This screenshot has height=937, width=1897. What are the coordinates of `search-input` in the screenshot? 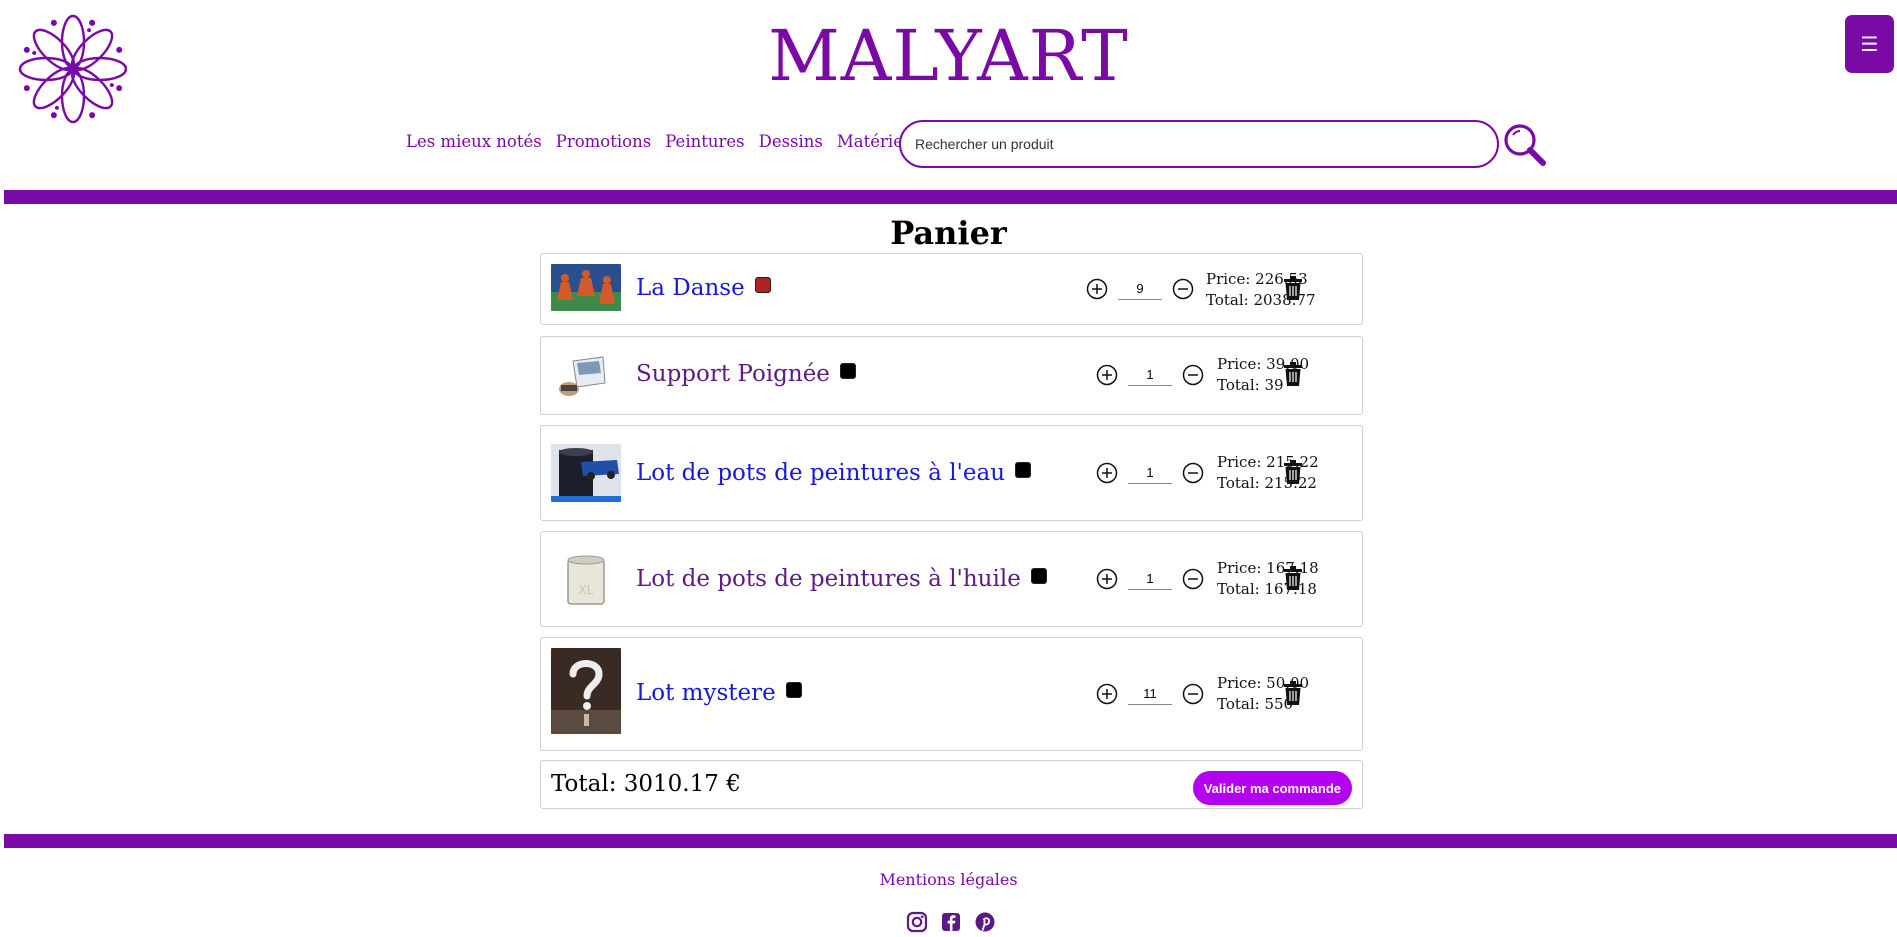 It's located at (1199, 144).